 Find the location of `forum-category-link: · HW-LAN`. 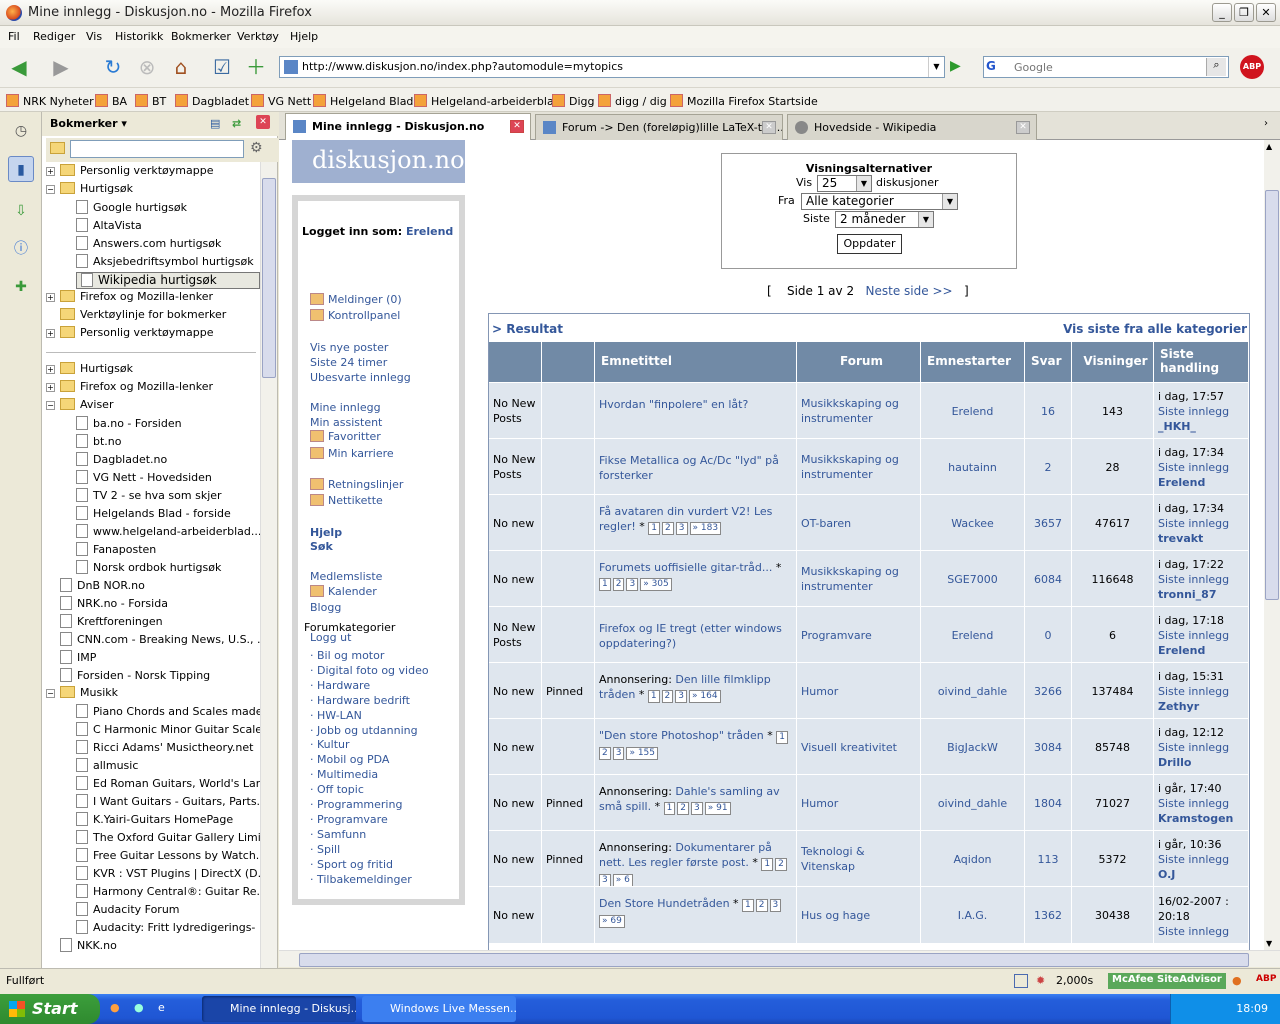

forum-category-link: · HW-LAN is located at coordinates (336, 715).